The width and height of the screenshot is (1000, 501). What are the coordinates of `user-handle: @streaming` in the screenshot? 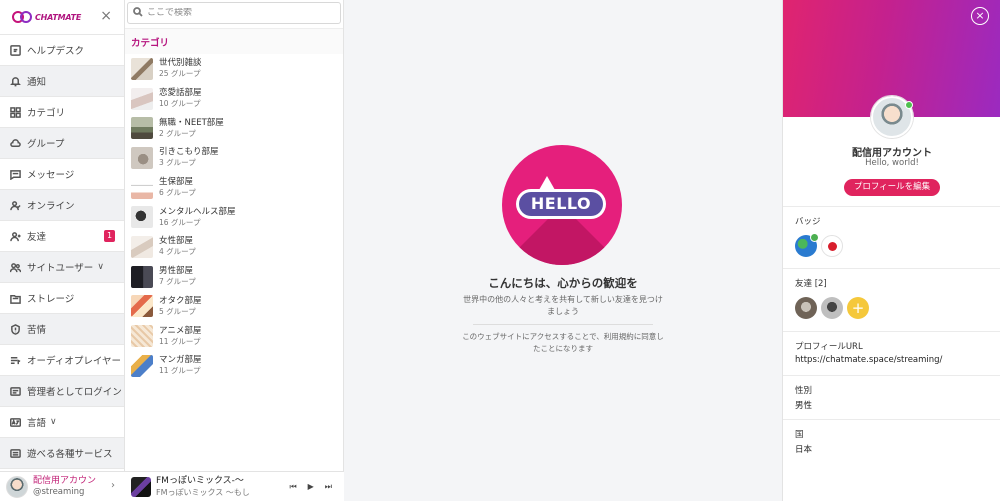 It's located at (59, 491).